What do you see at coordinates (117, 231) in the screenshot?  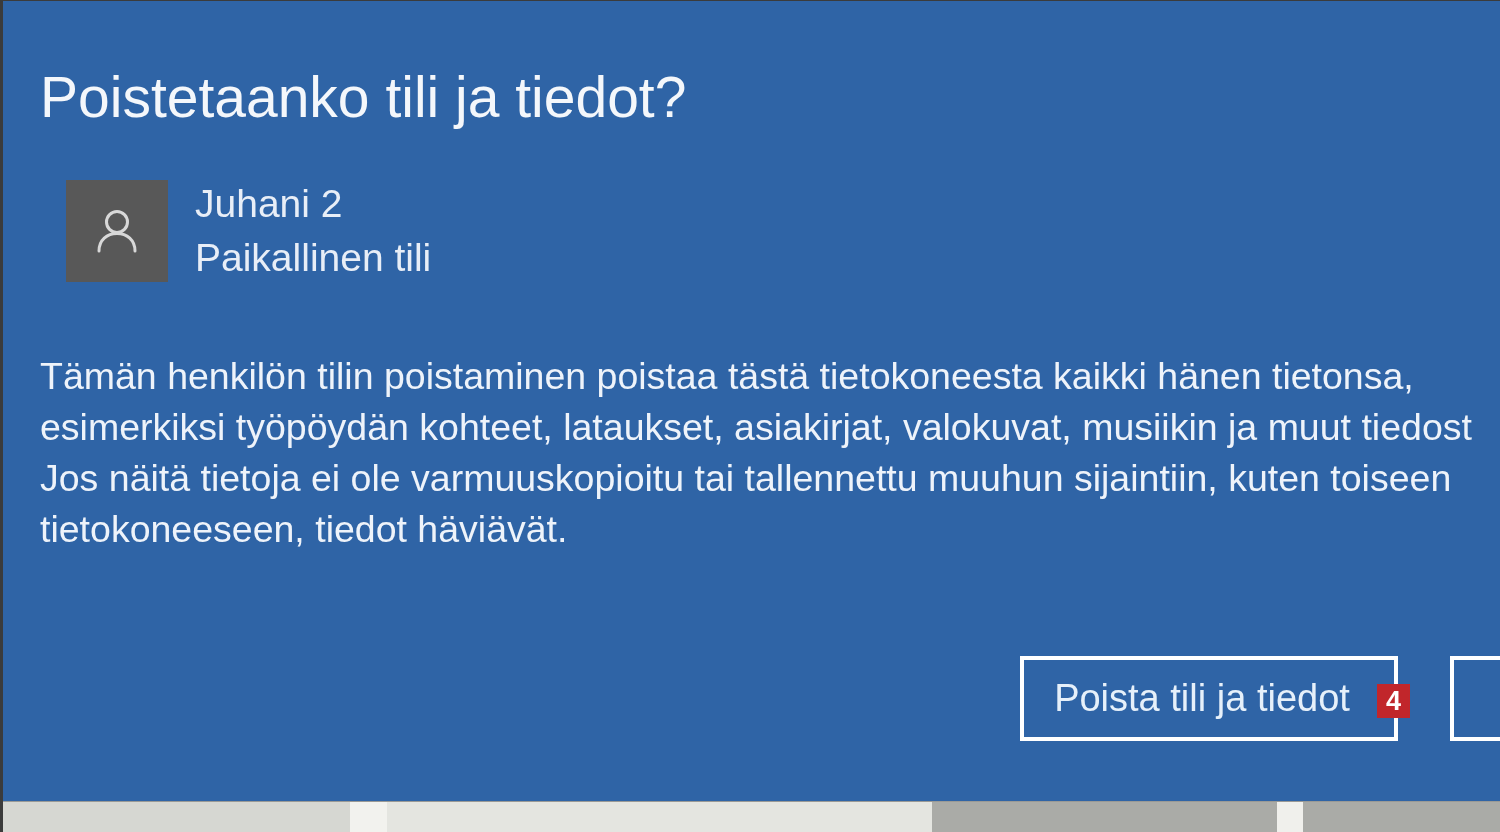 I see `user-avatar-icon` at bounding box center [117, 231].